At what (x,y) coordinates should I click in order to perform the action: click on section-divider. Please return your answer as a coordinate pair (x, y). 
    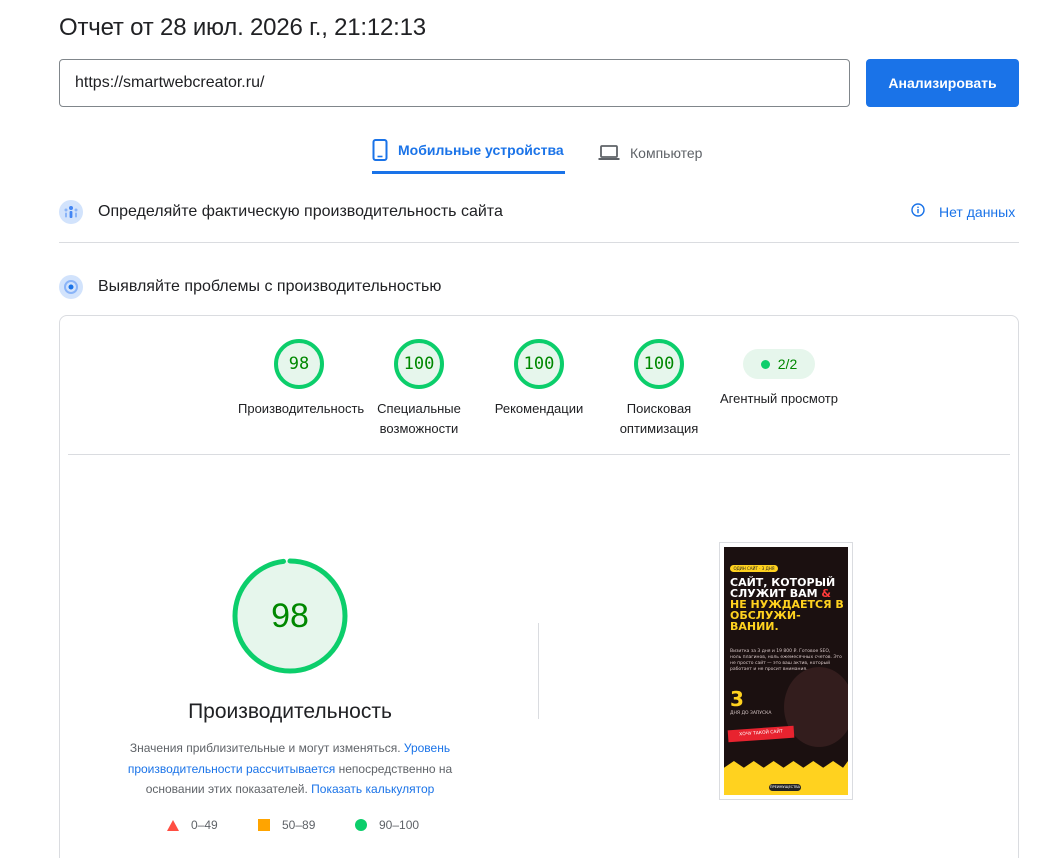
    Looking at the image, I should click on (539, 242).